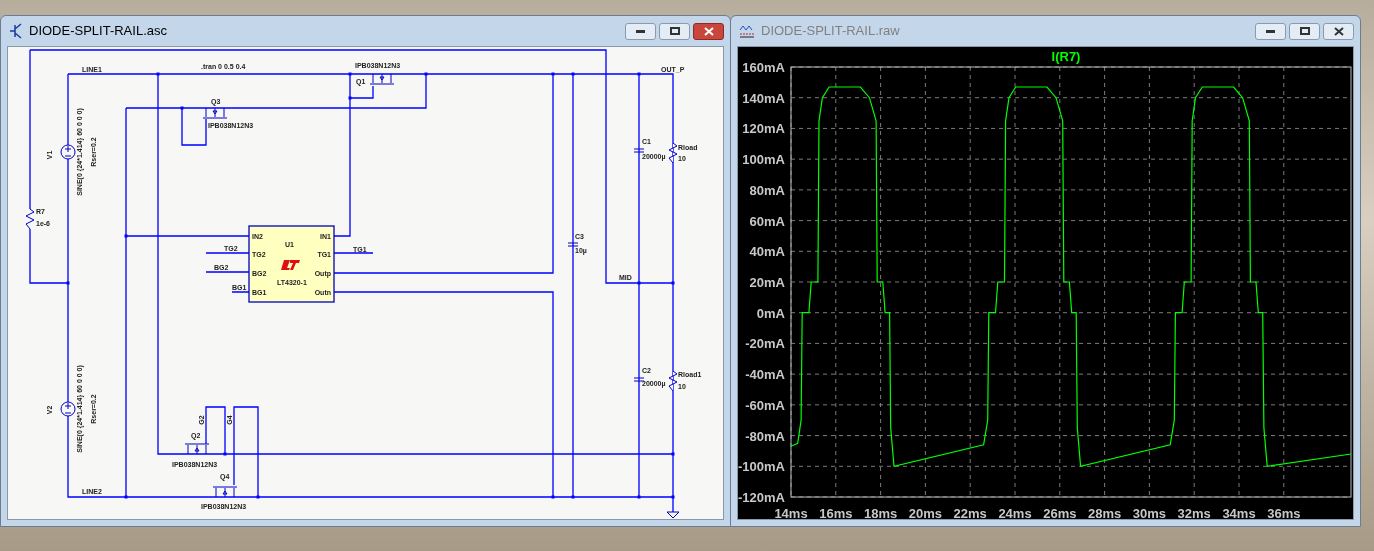 Image resolution: width=1374 pixels, height=551 pixels. What do you see at coordinates (765, 375) in the screenshot?
I see `y-axis-label: -40mA` at bounding box center [765, 375].